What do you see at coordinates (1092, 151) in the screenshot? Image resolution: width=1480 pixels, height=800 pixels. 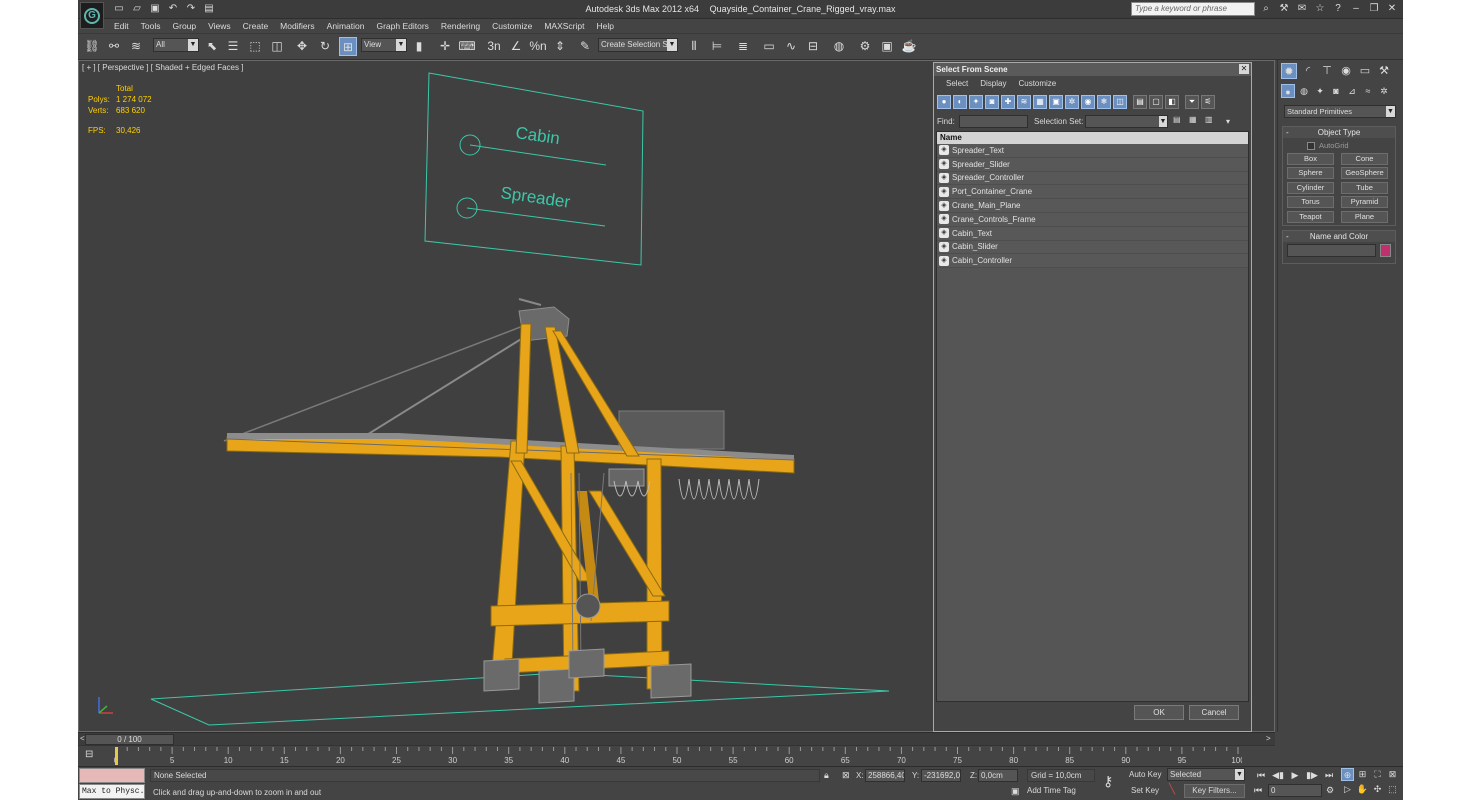 I see `list-item: ◈ Spreader_Text` at bounding box center [1092, 151].